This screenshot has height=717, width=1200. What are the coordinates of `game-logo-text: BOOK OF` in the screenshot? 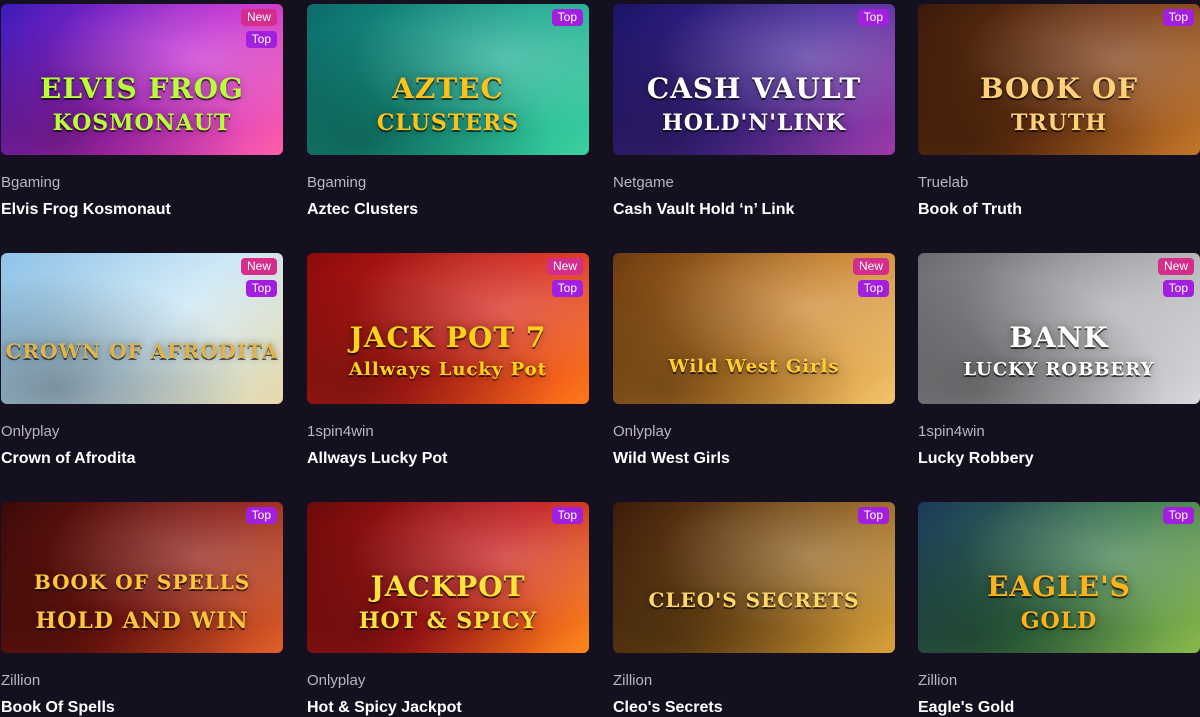 It's located at (1059, 88).